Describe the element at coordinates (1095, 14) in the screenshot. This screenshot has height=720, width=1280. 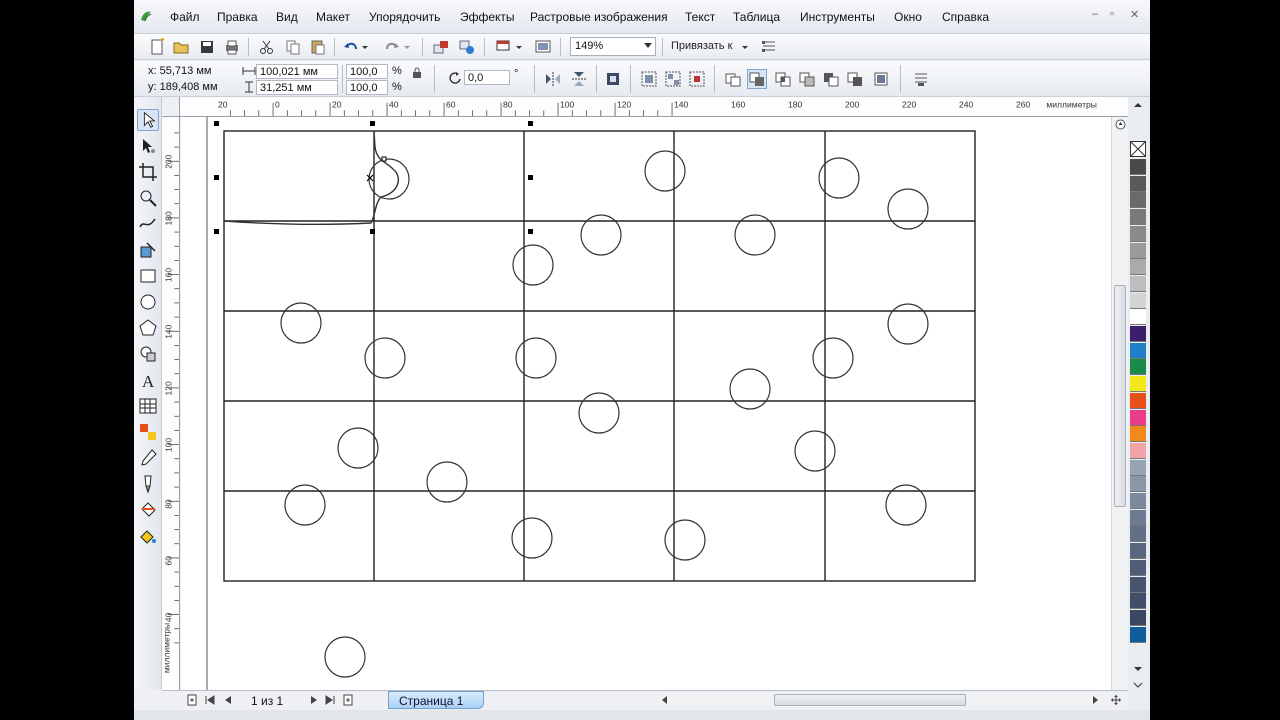
I see `minimize-icon: –` at that location.